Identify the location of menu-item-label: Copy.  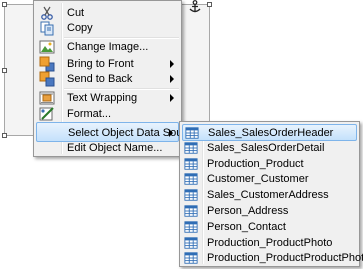
(80, 28).